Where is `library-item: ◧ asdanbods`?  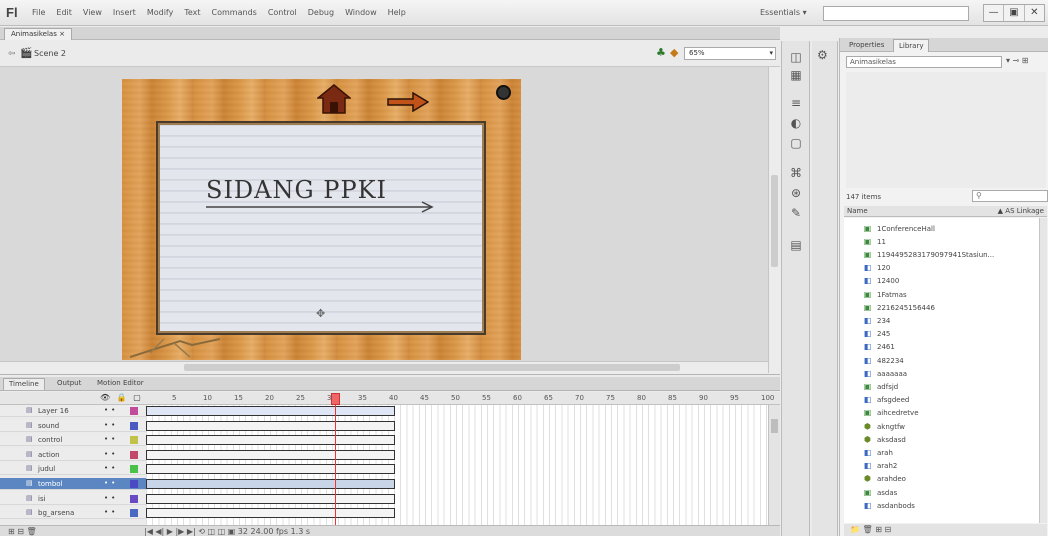
library-item: ◧ asdanbods is located at coordinates (941, 505).